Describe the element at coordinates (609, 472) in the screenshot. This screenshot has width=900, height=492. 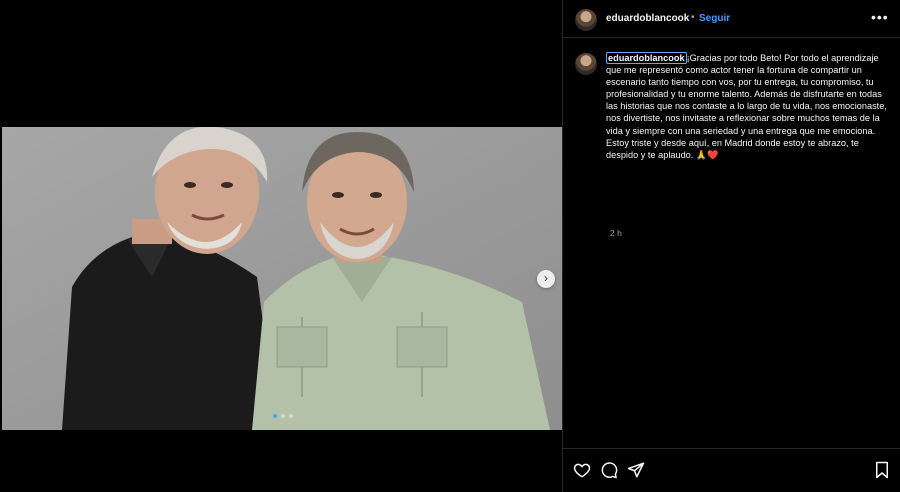
I see `comment-icon` at that location.